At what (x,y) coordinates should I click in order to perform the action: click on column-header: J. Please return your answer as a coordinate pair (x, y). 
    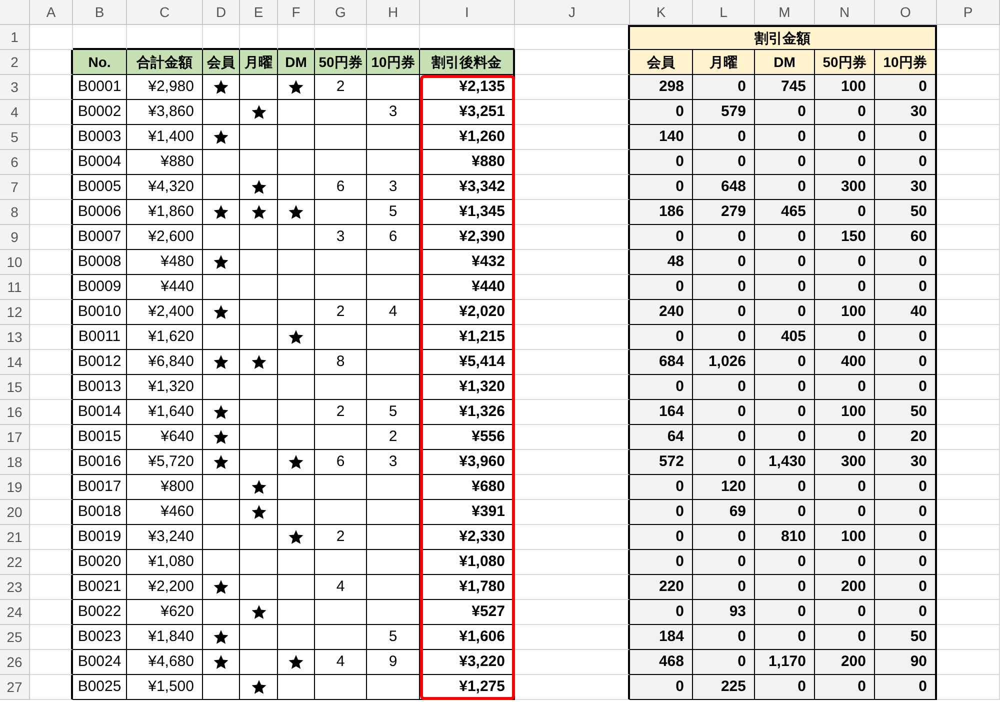
    Looking at the image, I should click on (572, 12).